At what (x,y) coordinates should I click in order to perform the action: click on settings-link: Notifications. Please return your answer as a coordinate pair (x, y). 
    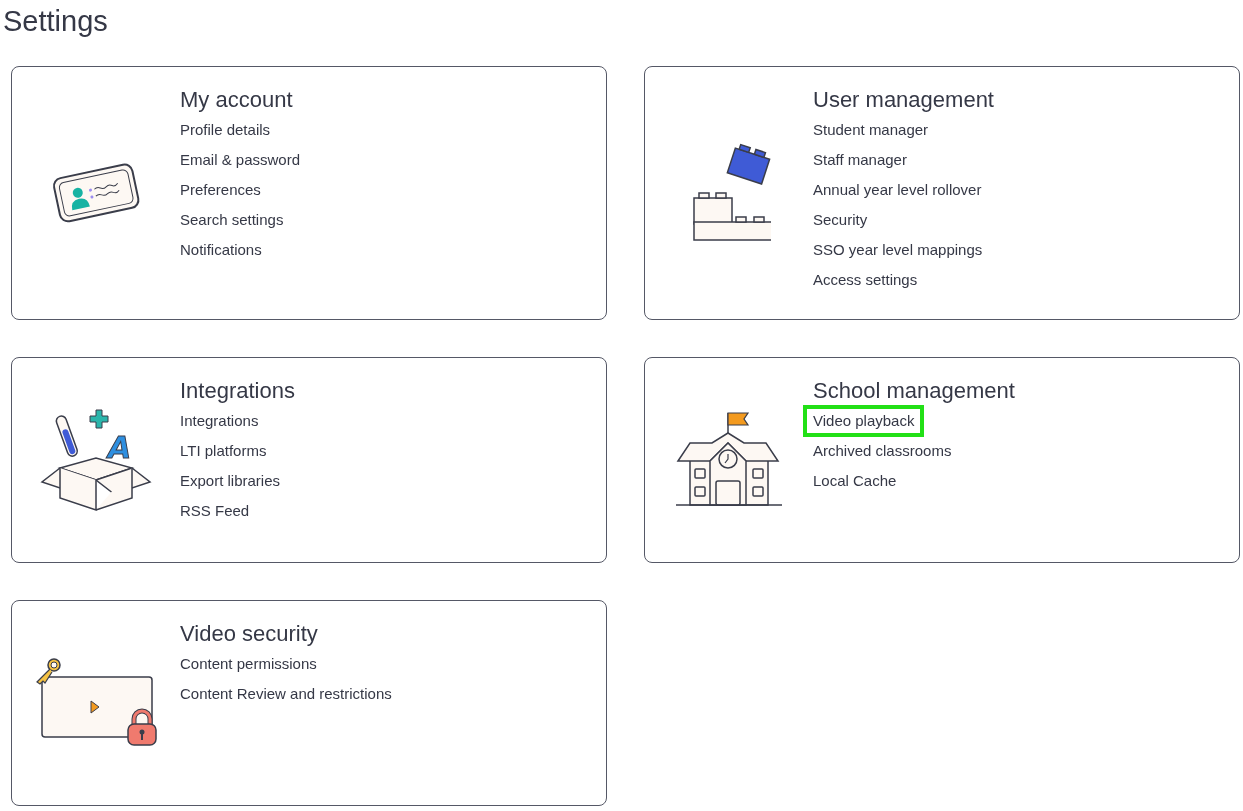
    Looking at the image, I should click on (221, 250).